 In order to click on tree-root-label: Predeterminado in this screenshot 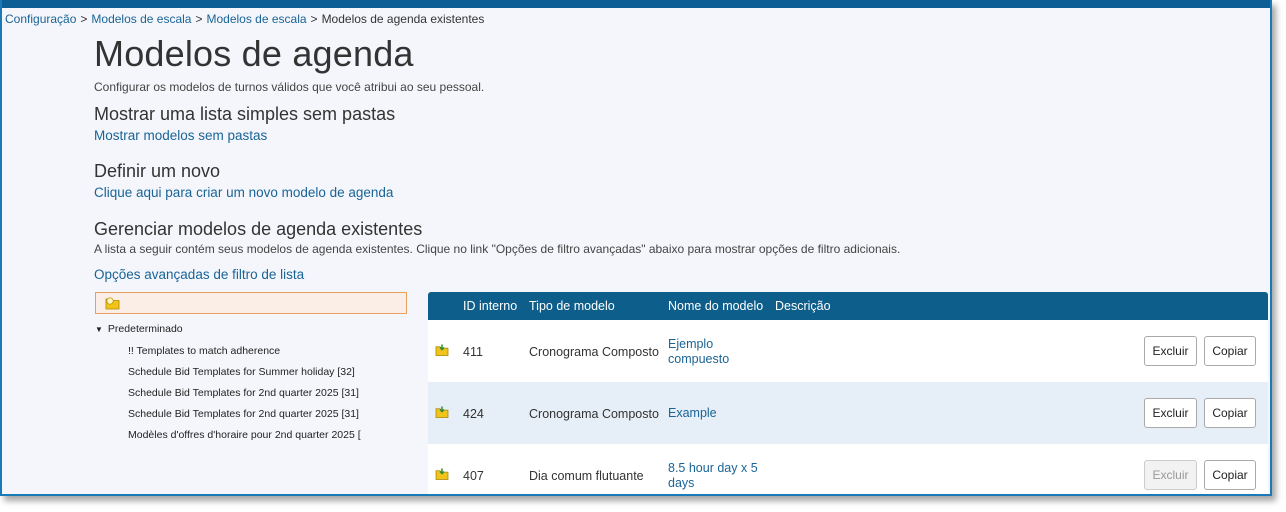, I will do `click(145, 329)`.